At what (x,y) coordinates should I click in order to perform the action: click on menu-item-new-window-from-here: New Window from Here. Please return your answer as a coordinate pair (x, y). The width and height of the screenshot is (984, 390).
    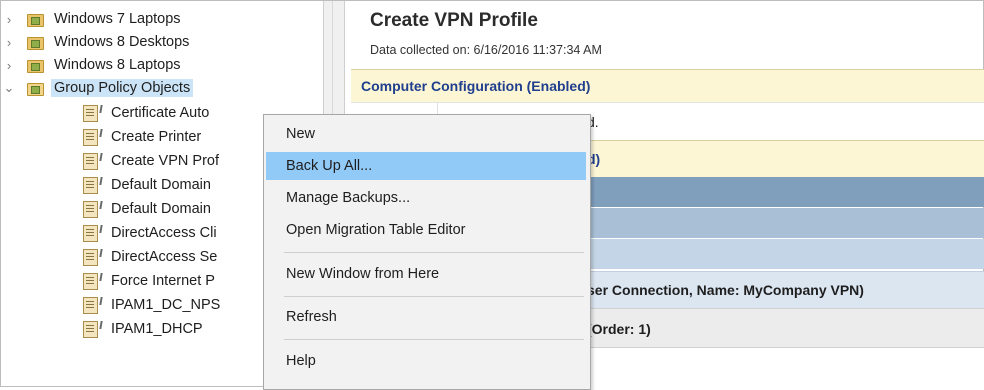
    Looking at the image, I should click on (426, 274).